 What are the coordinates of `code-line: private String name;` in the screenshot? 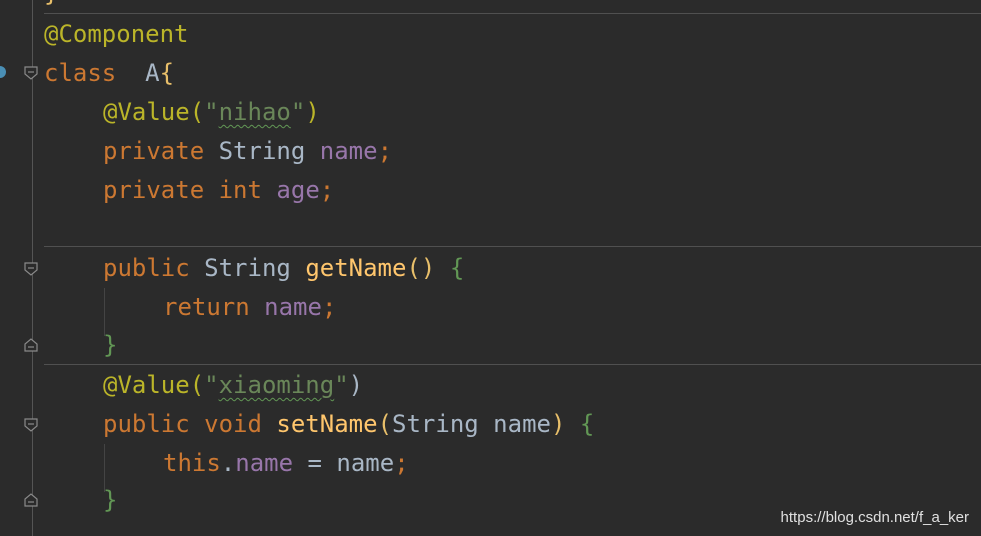 It's located at (247, 151).